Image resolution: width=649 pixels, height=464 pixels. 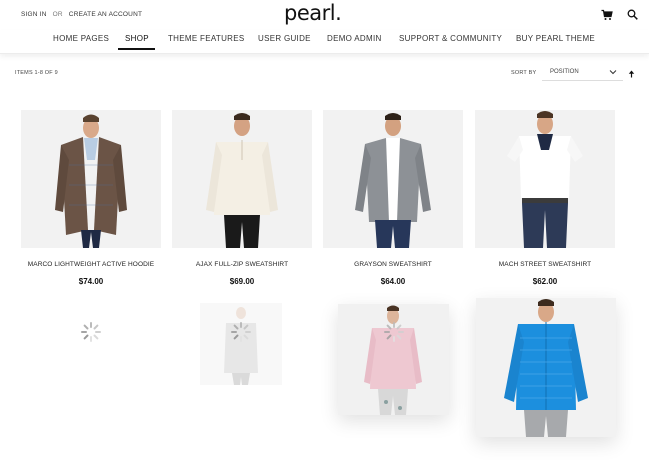 I want to click on sort-by-label: SORT BY, so click(x=524, y=73).